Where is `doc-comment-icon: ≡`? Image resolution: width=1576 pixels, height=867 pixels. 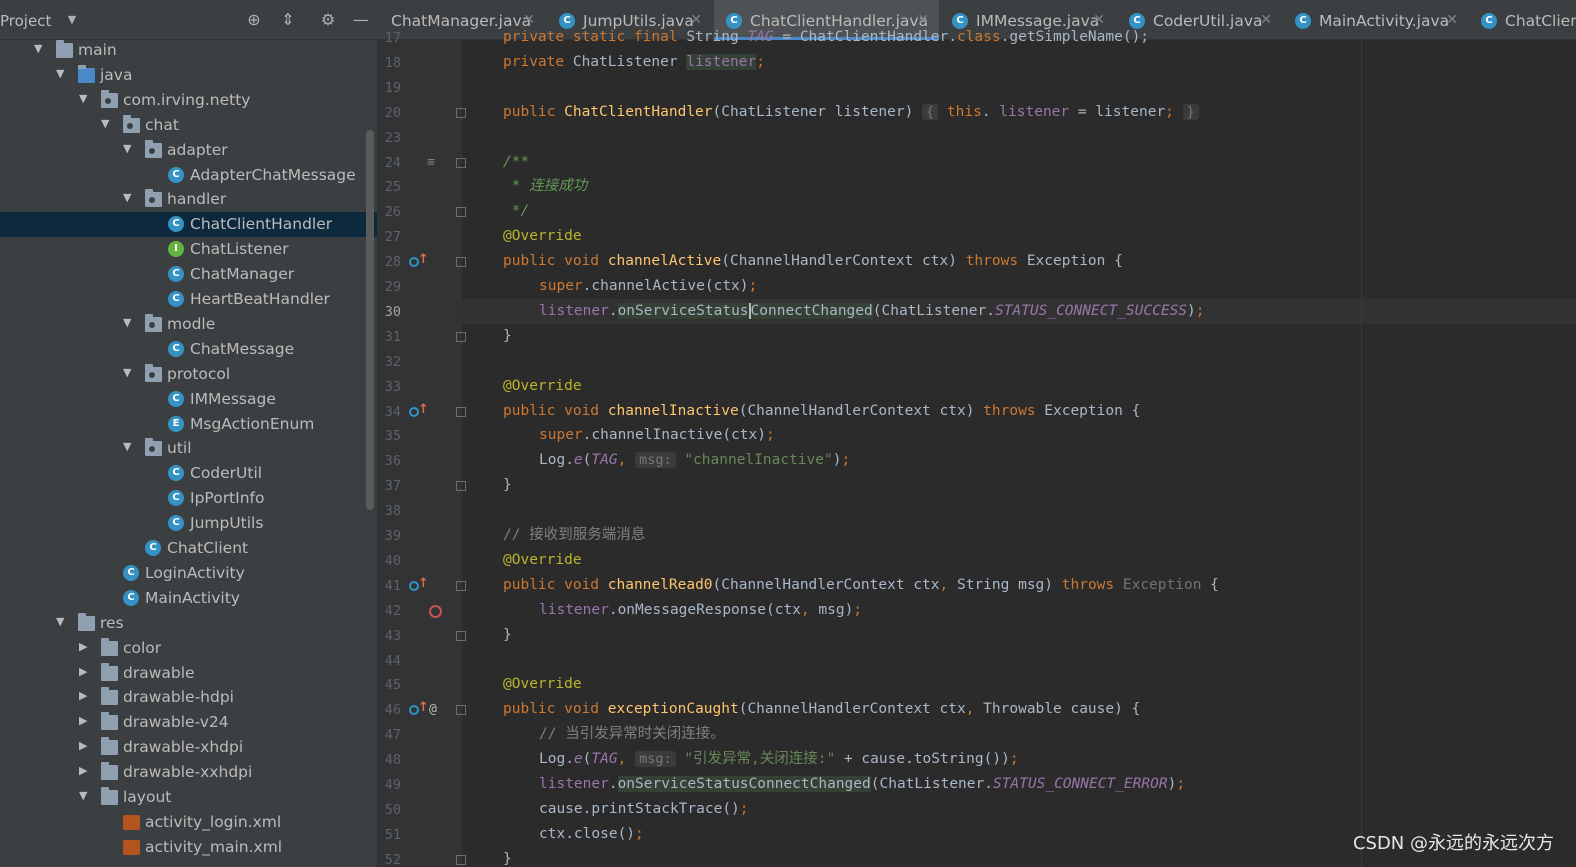 doc-comment-icon: ≡ is located at coordinates (431, 162).